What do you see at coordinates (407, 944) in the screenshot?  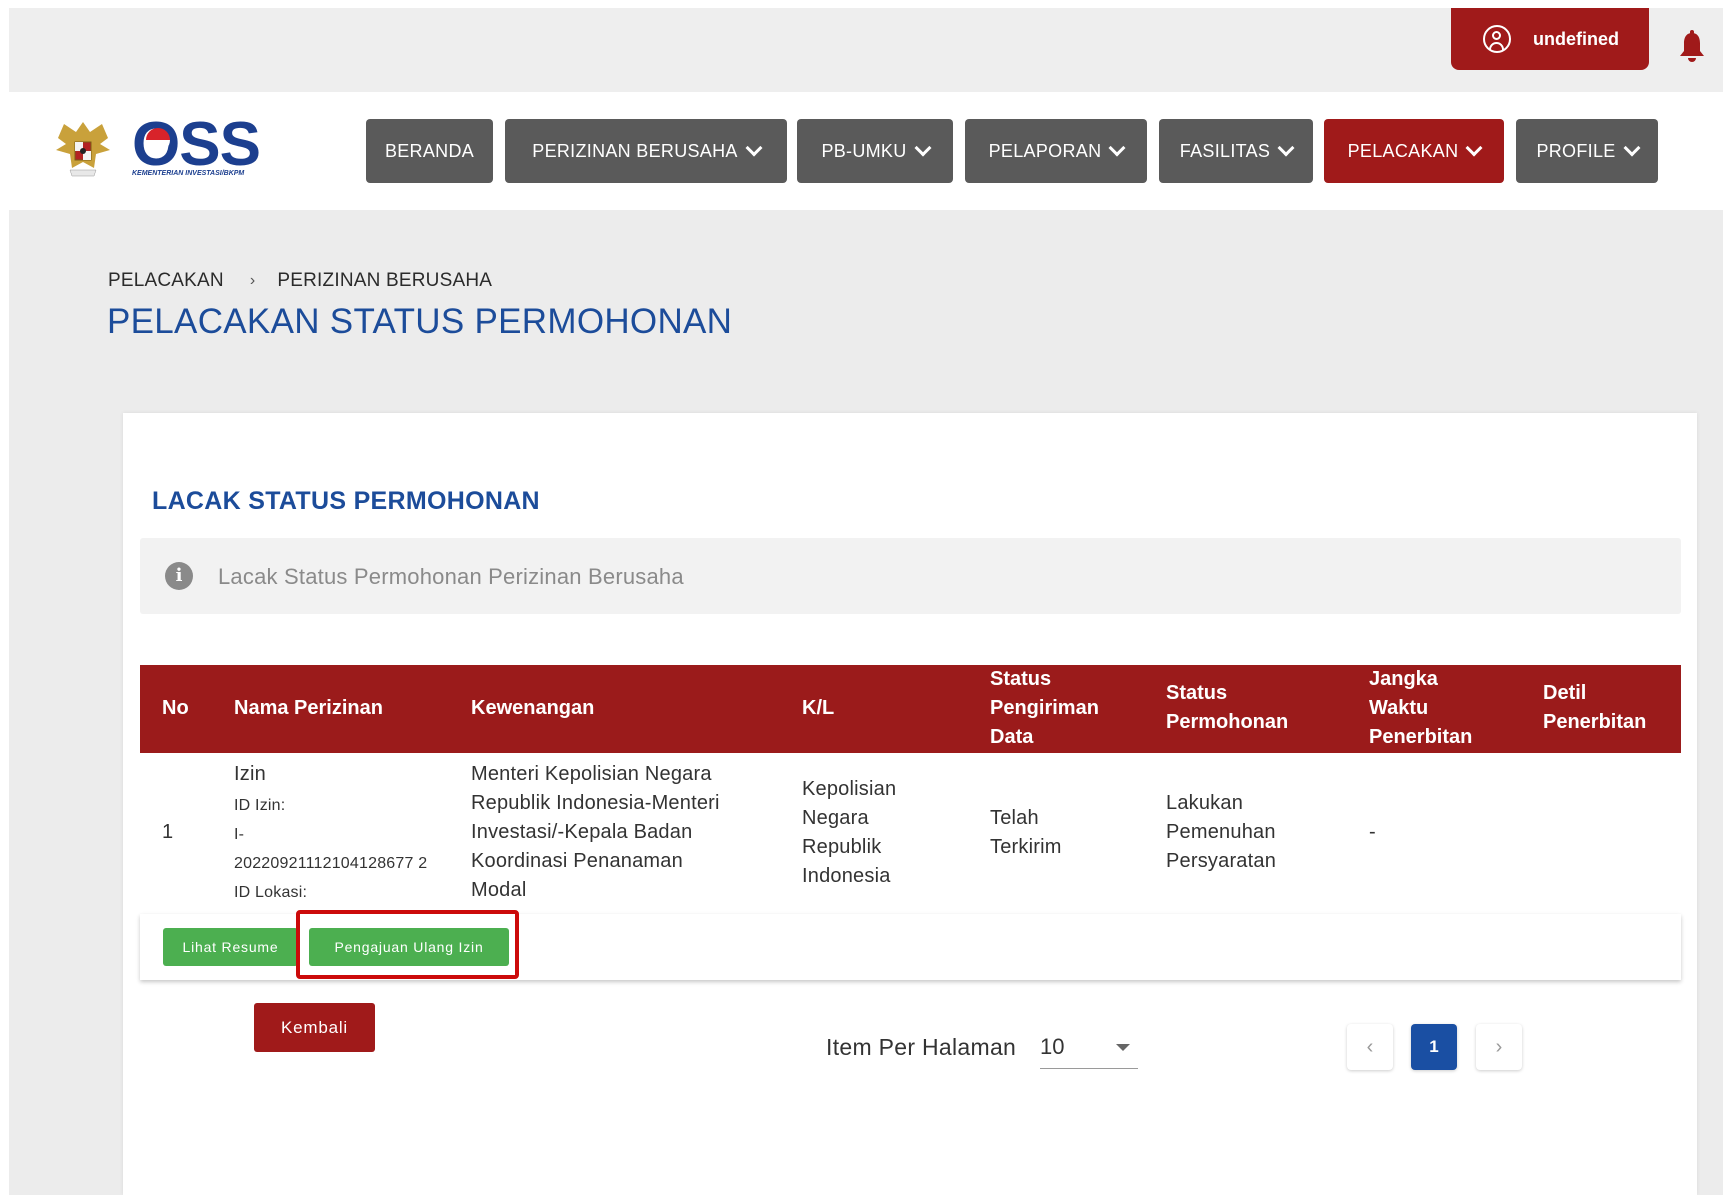 I see `highlight-annotation` at bounding box center [407, 944].